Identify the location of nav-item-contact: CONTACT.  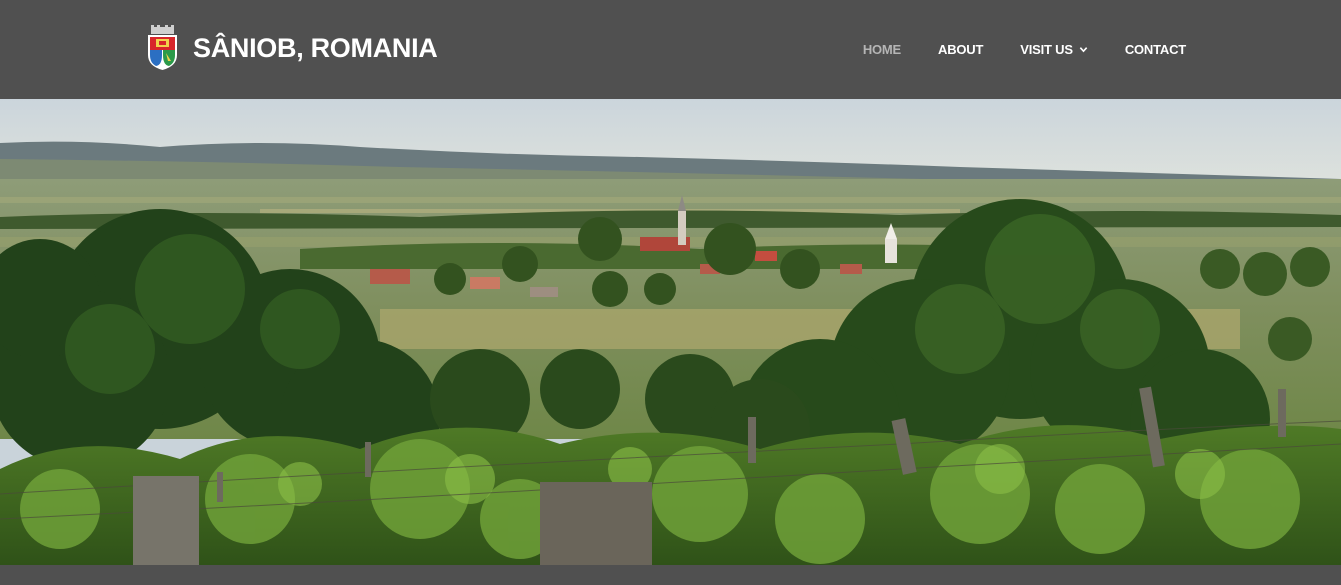
(1155, 49).